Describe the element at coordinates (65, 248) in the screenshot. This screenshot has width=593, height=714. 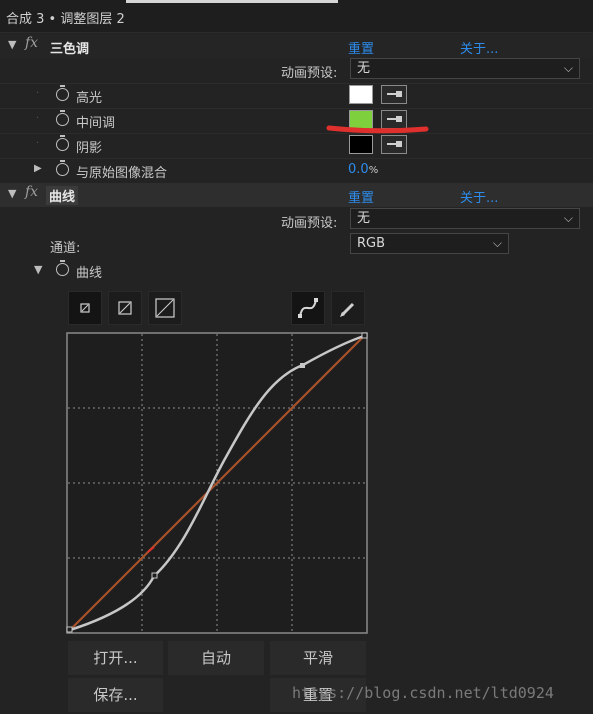
I see `channel-label: 通道:` at that location.